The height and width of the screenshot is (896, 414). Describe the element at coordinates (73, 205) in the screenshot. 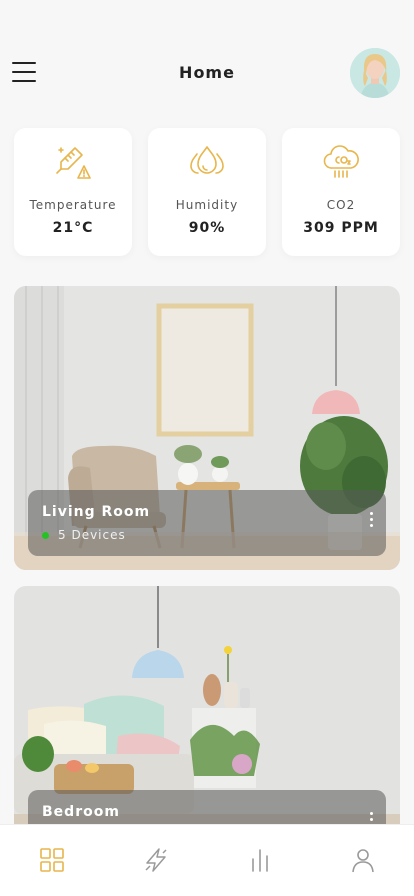

I see `stat-label: Temperature` at that location.